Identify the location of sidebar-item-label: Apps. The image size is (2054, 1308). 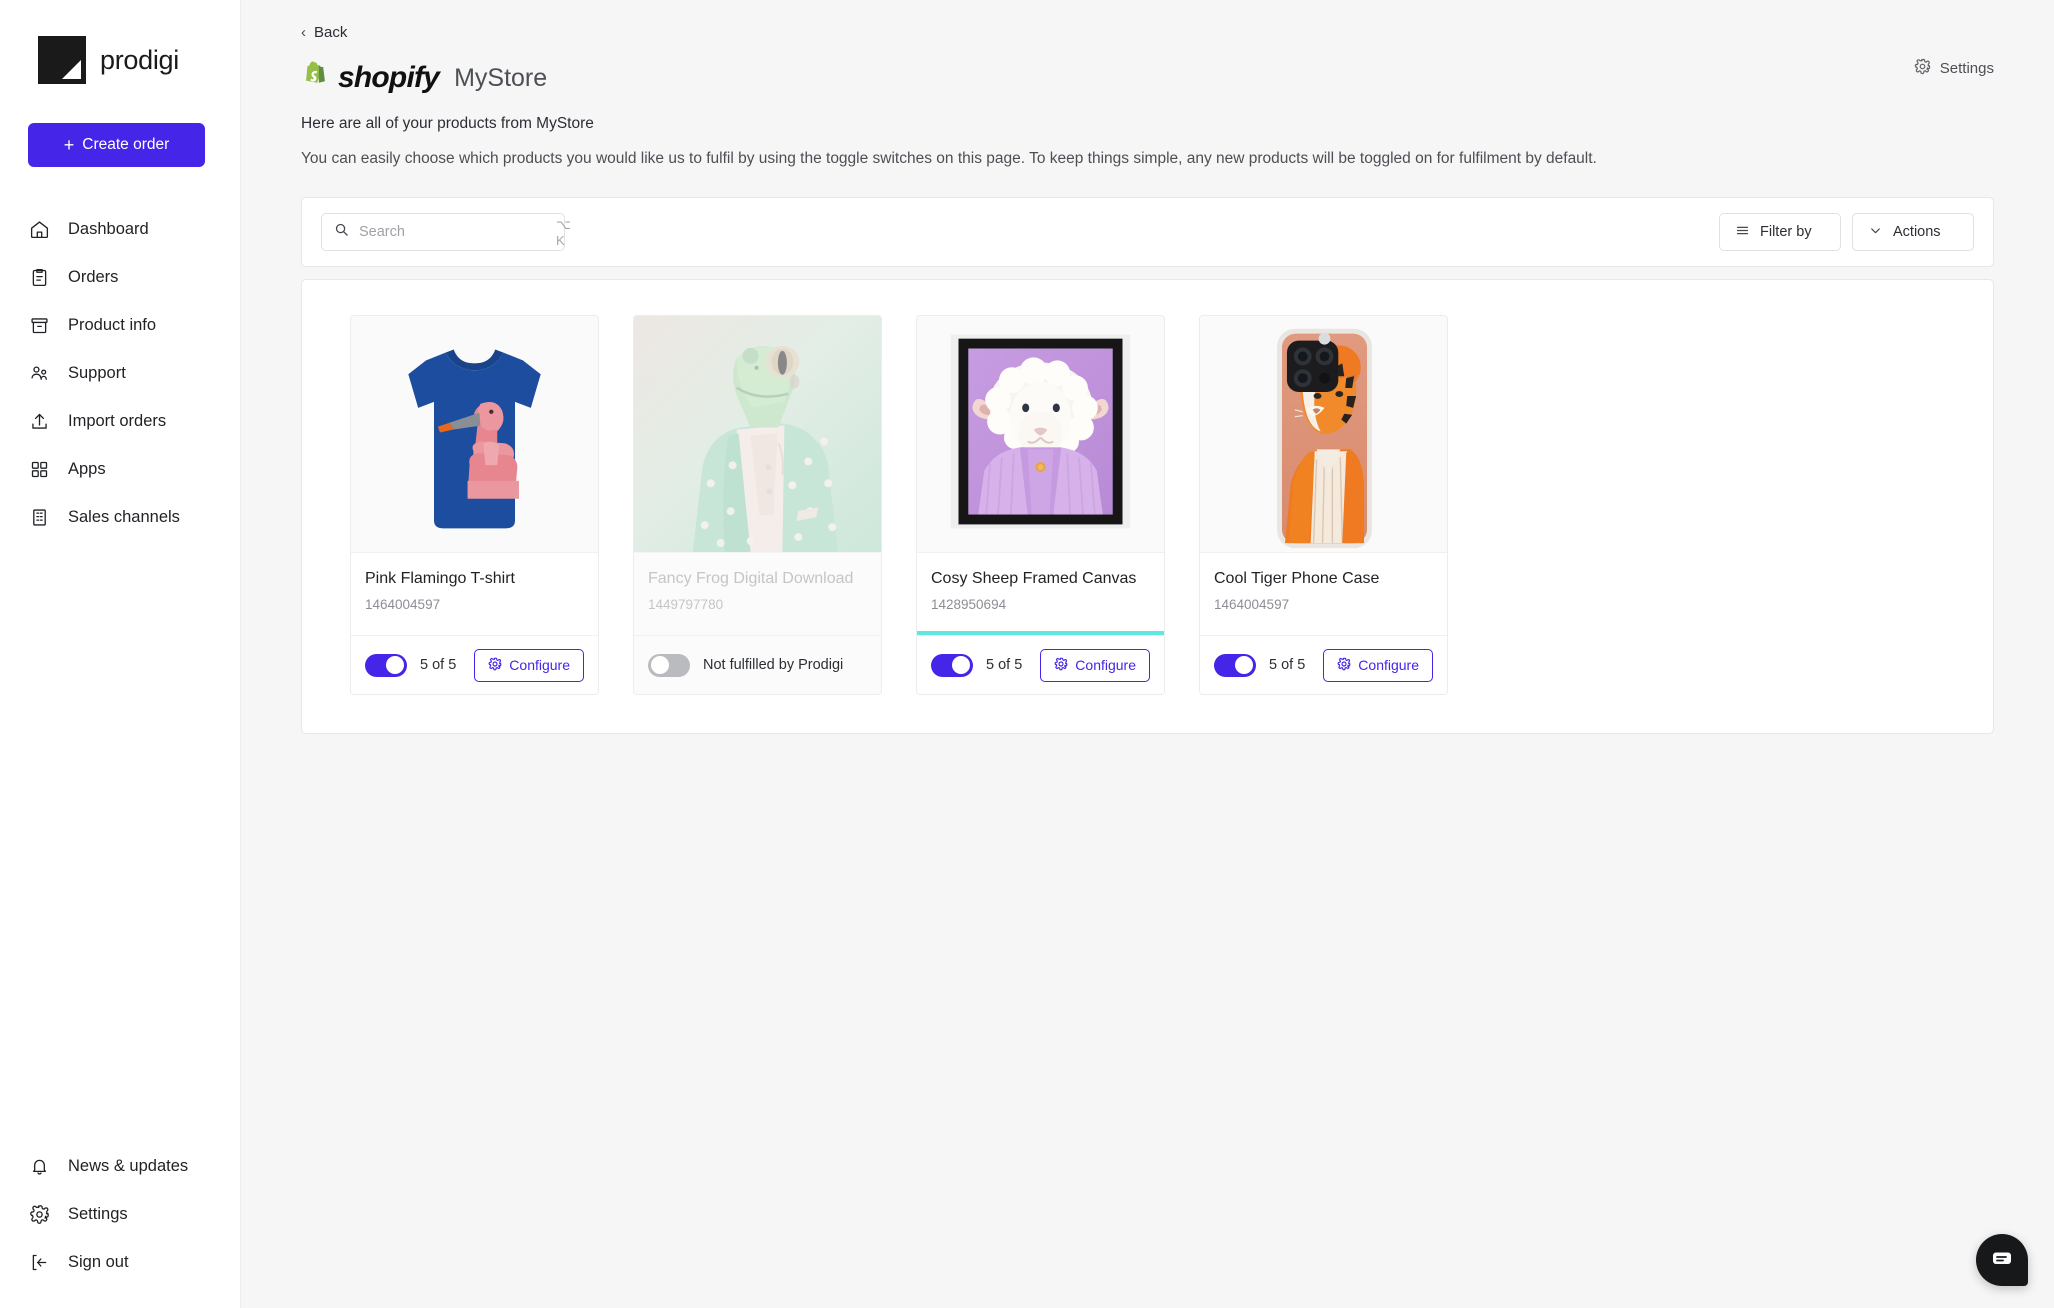
(87, 468).